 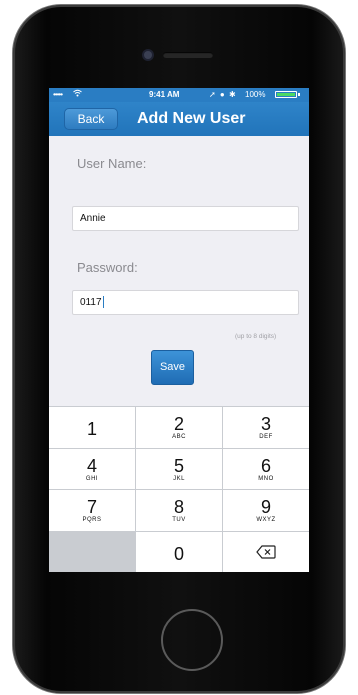 I want to click on key-digit: 1, so click(x=91, y=429).